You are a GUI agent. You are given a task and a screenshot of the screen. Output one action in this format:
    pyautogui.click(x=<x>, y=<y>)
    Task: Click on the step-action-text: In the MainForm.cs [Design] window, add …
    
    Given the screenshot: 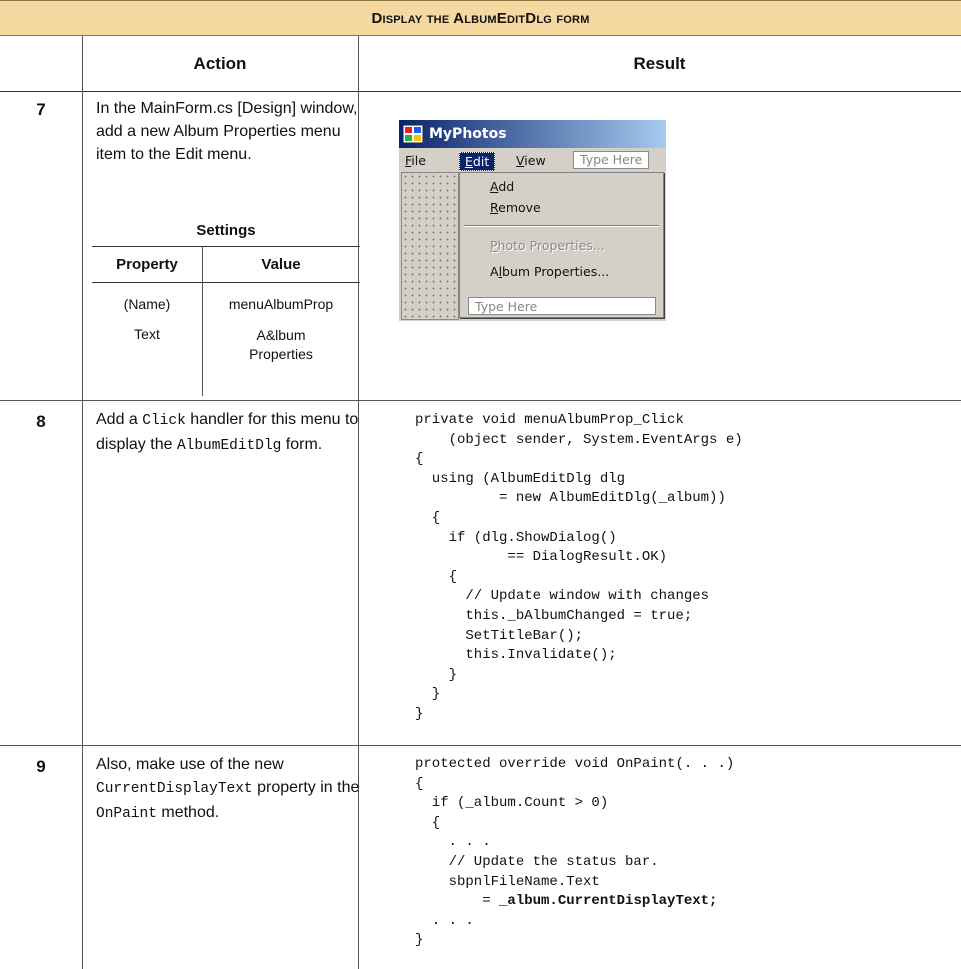 What is the action you would take?
    pyautogui.click(x=227, y=131)
    